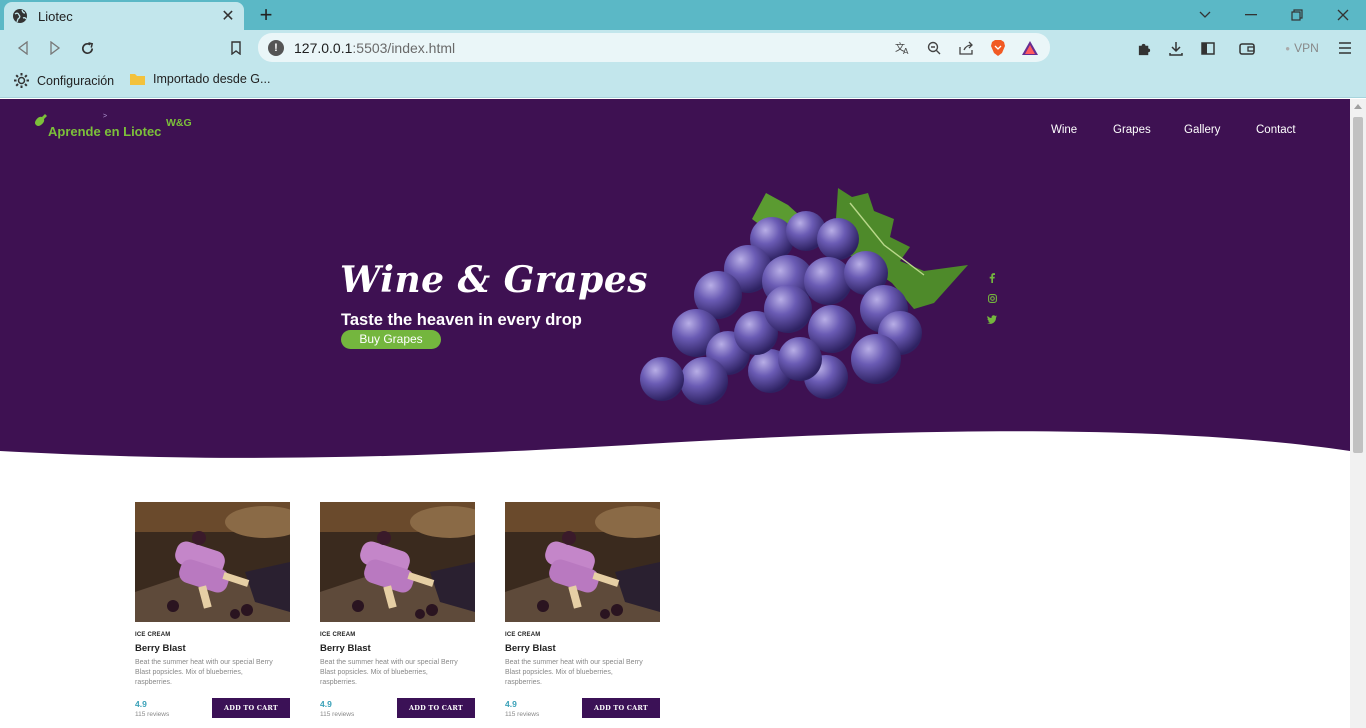 The image size is (1366, 728). What do you see at coordinates (1276, 130) in the screenshot?
I see `nav-contact: Contact` at bounding box center [1276, 130].